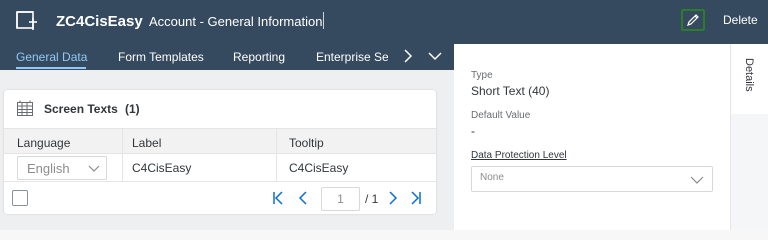 This screenshot has width=768, height=240. What do you see at coordinates (43, 143) in the screenshot?
I see `column-header-language: Language` at bounding box center [43, 143].